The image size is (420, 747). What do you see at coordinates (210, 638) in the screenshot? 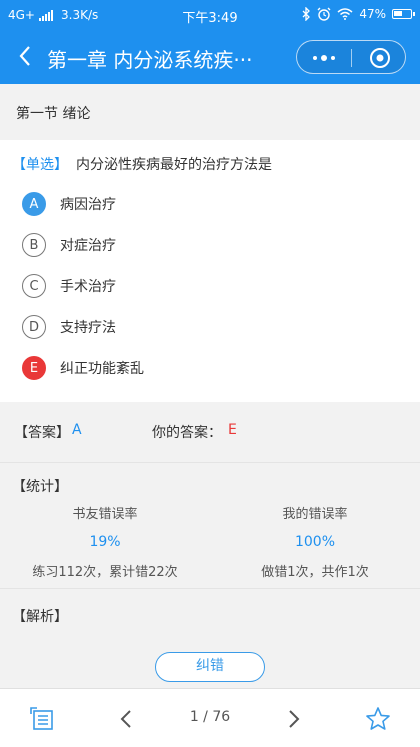
I see `explanation-section: 【解析】 纠错` at bounding box center [210, 638].